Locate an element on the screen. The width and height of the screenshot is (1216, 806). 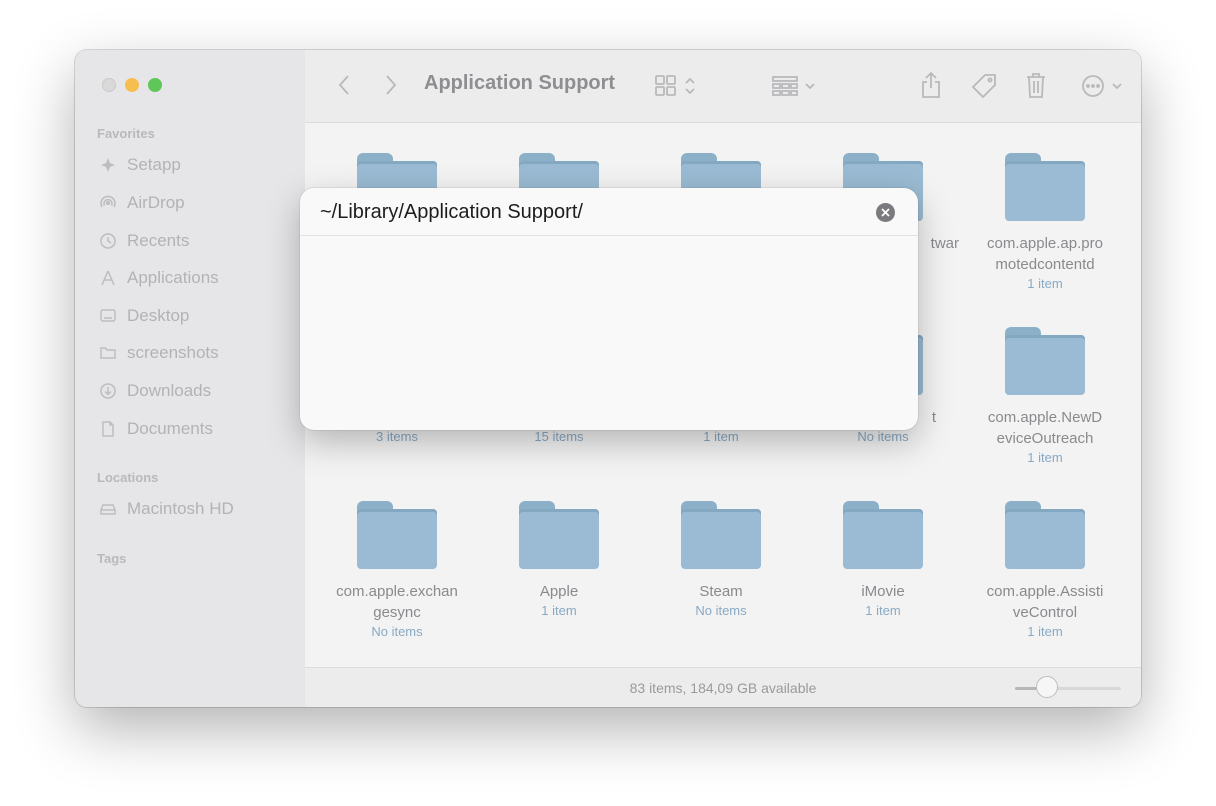
path-input is located at coordinates (590, 212).